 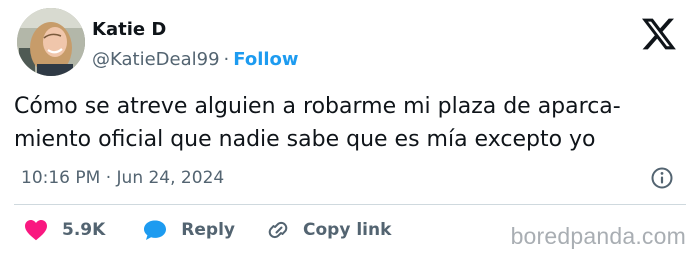 I want to click on x-logo-icon, so click(x=659, y=34).